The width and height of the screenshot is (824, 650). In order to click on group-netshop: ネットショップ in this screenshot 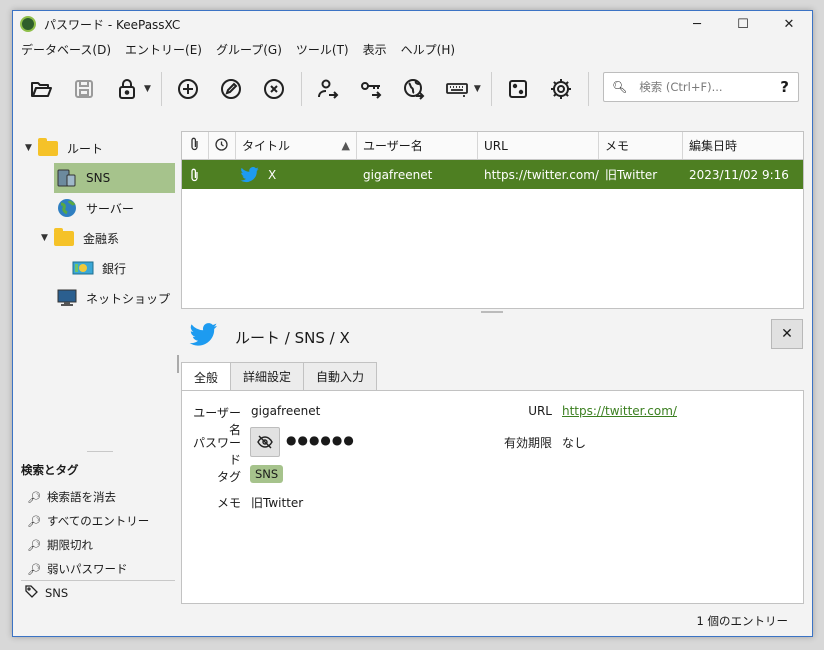, I will do `click(115, 298)`.